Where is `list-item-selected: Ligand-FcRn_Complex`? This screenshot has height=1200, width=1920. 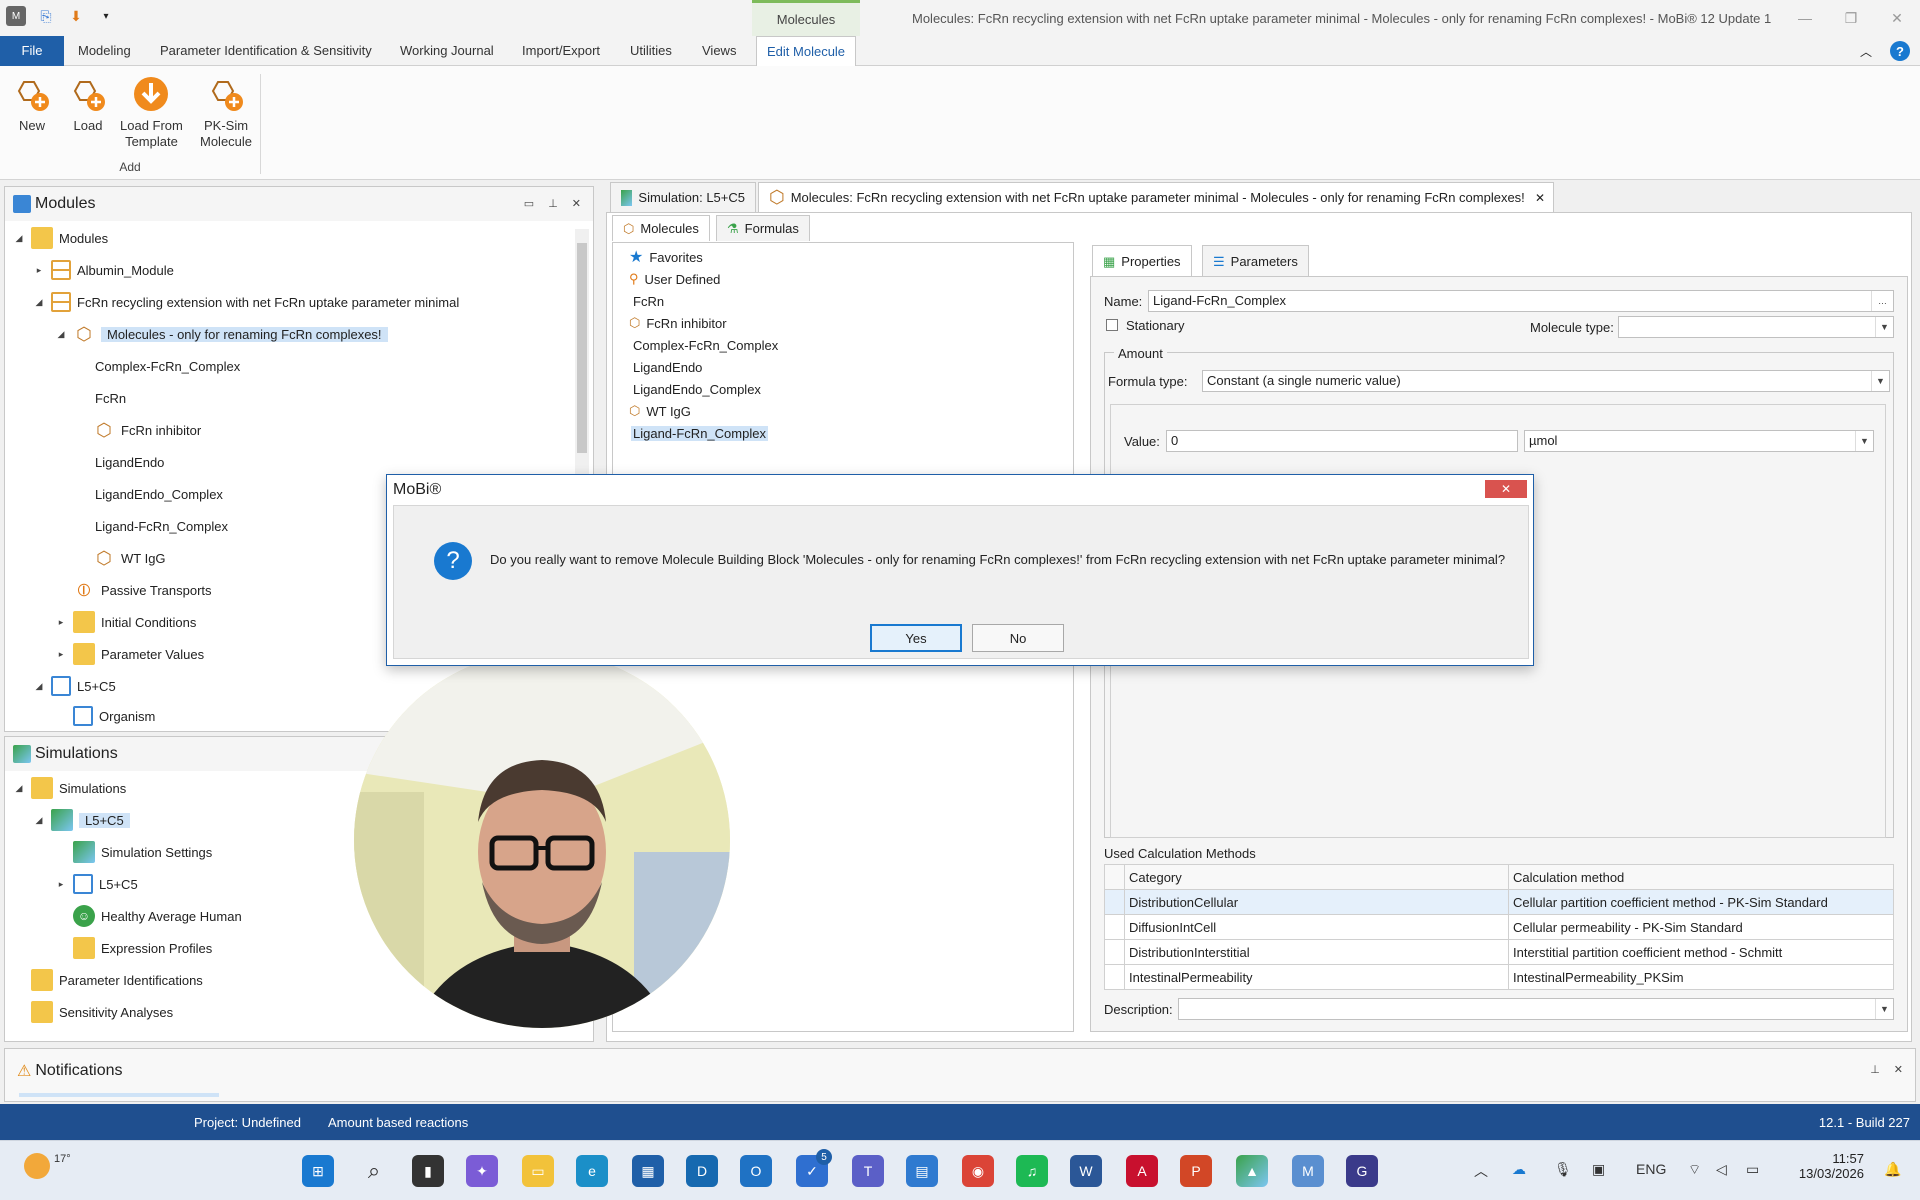
list-item-selected: Ligand-FcRn_Complex is located at coordinates (699, 433).